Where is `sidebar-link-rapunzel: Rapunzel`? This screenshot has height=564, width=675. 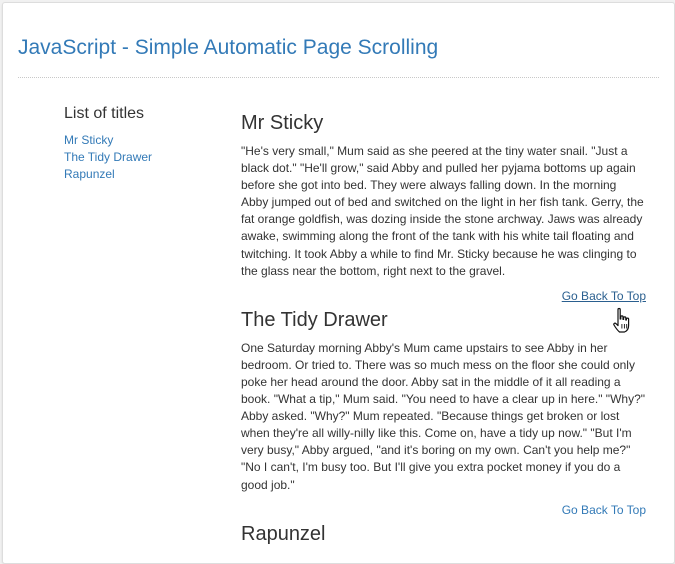
sidebar-link-rapunzel: Rapunzel is located at coordinates (89, 174).